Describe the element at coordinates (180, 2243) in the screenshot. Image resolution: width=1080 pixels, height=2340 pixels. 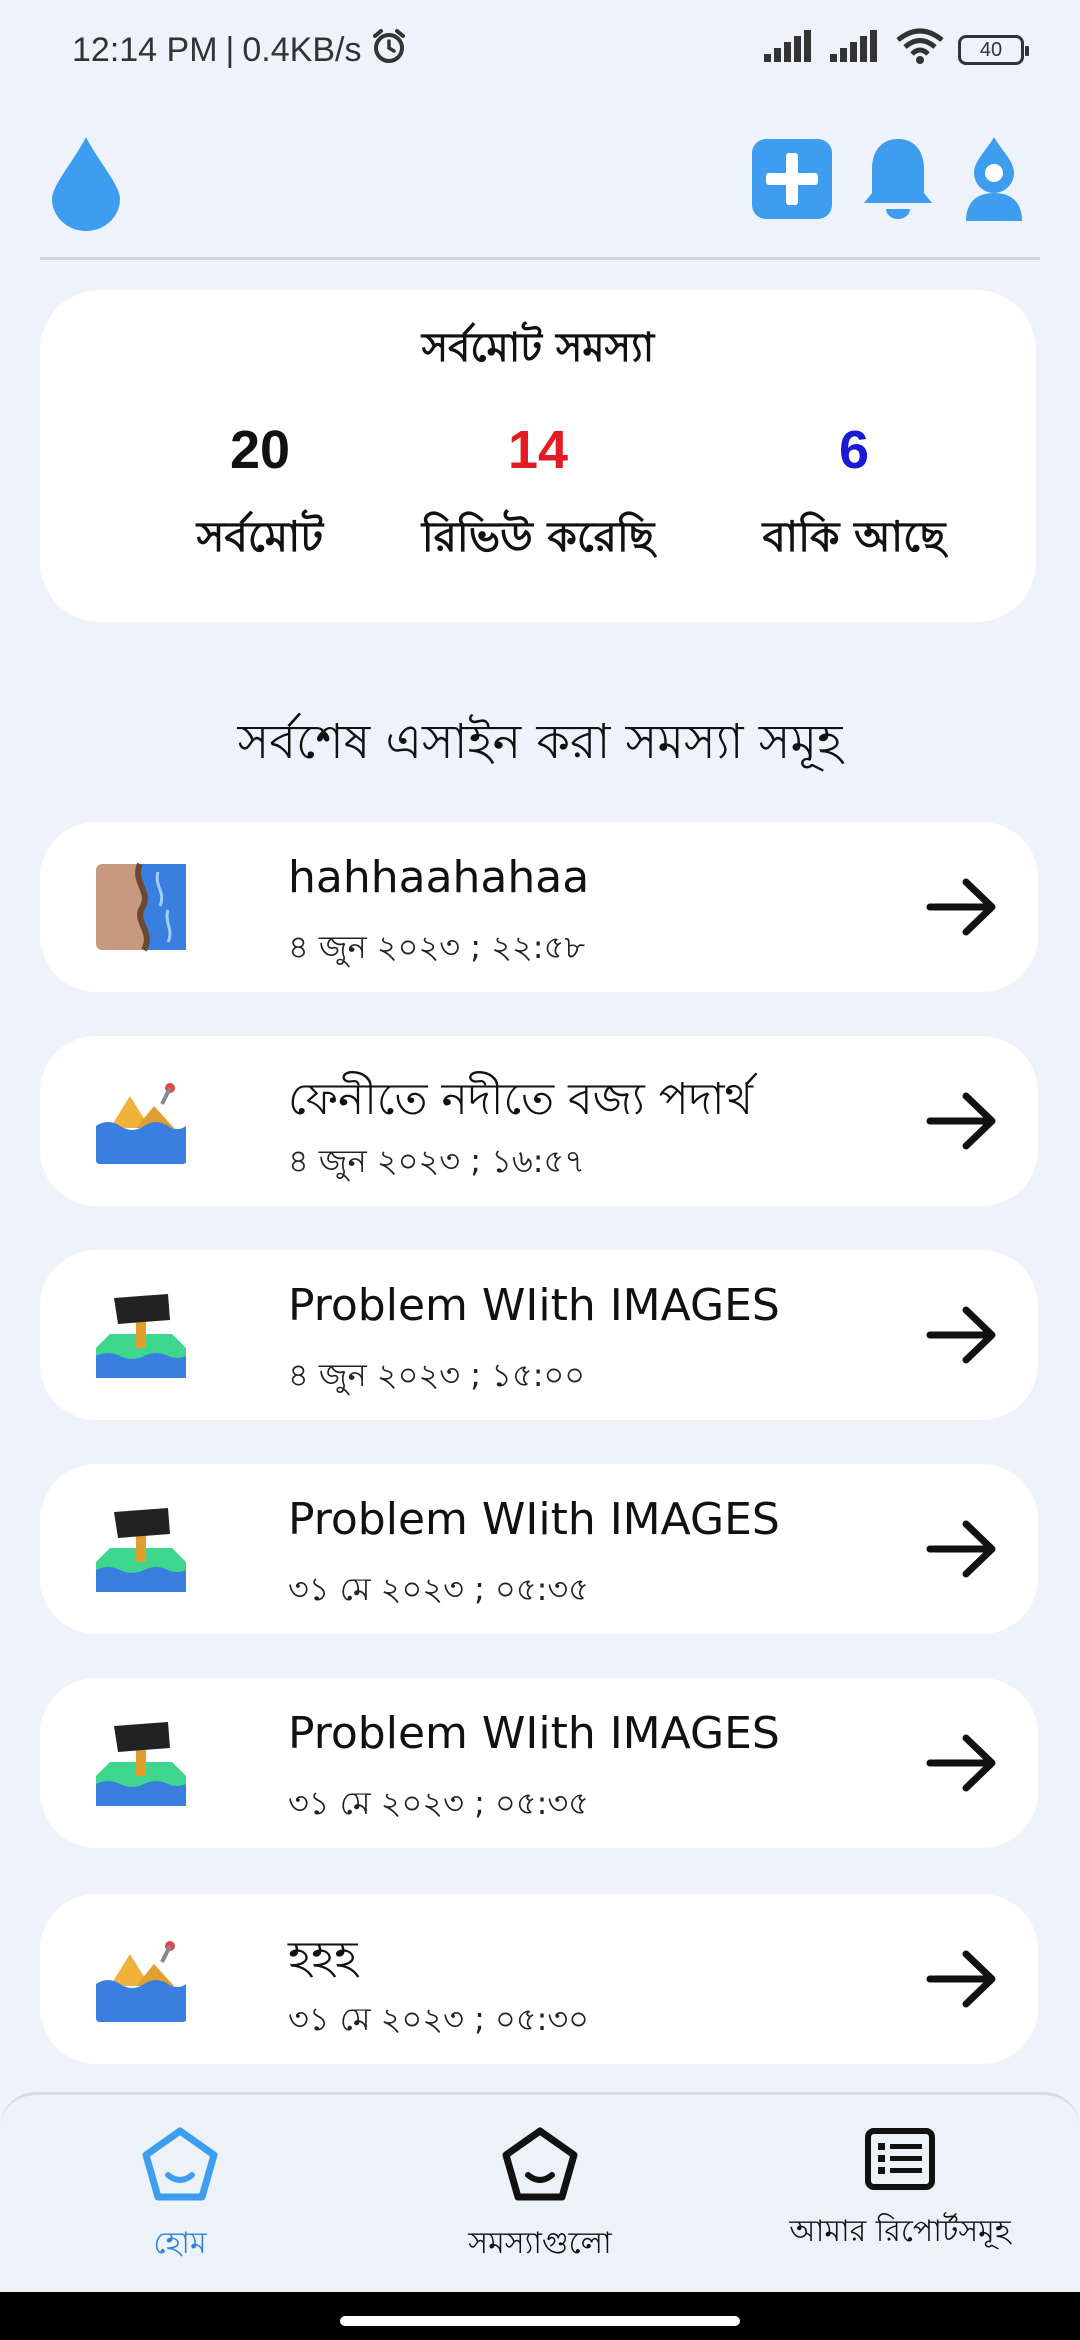
I see `nav-home-label: হোম` at that location.